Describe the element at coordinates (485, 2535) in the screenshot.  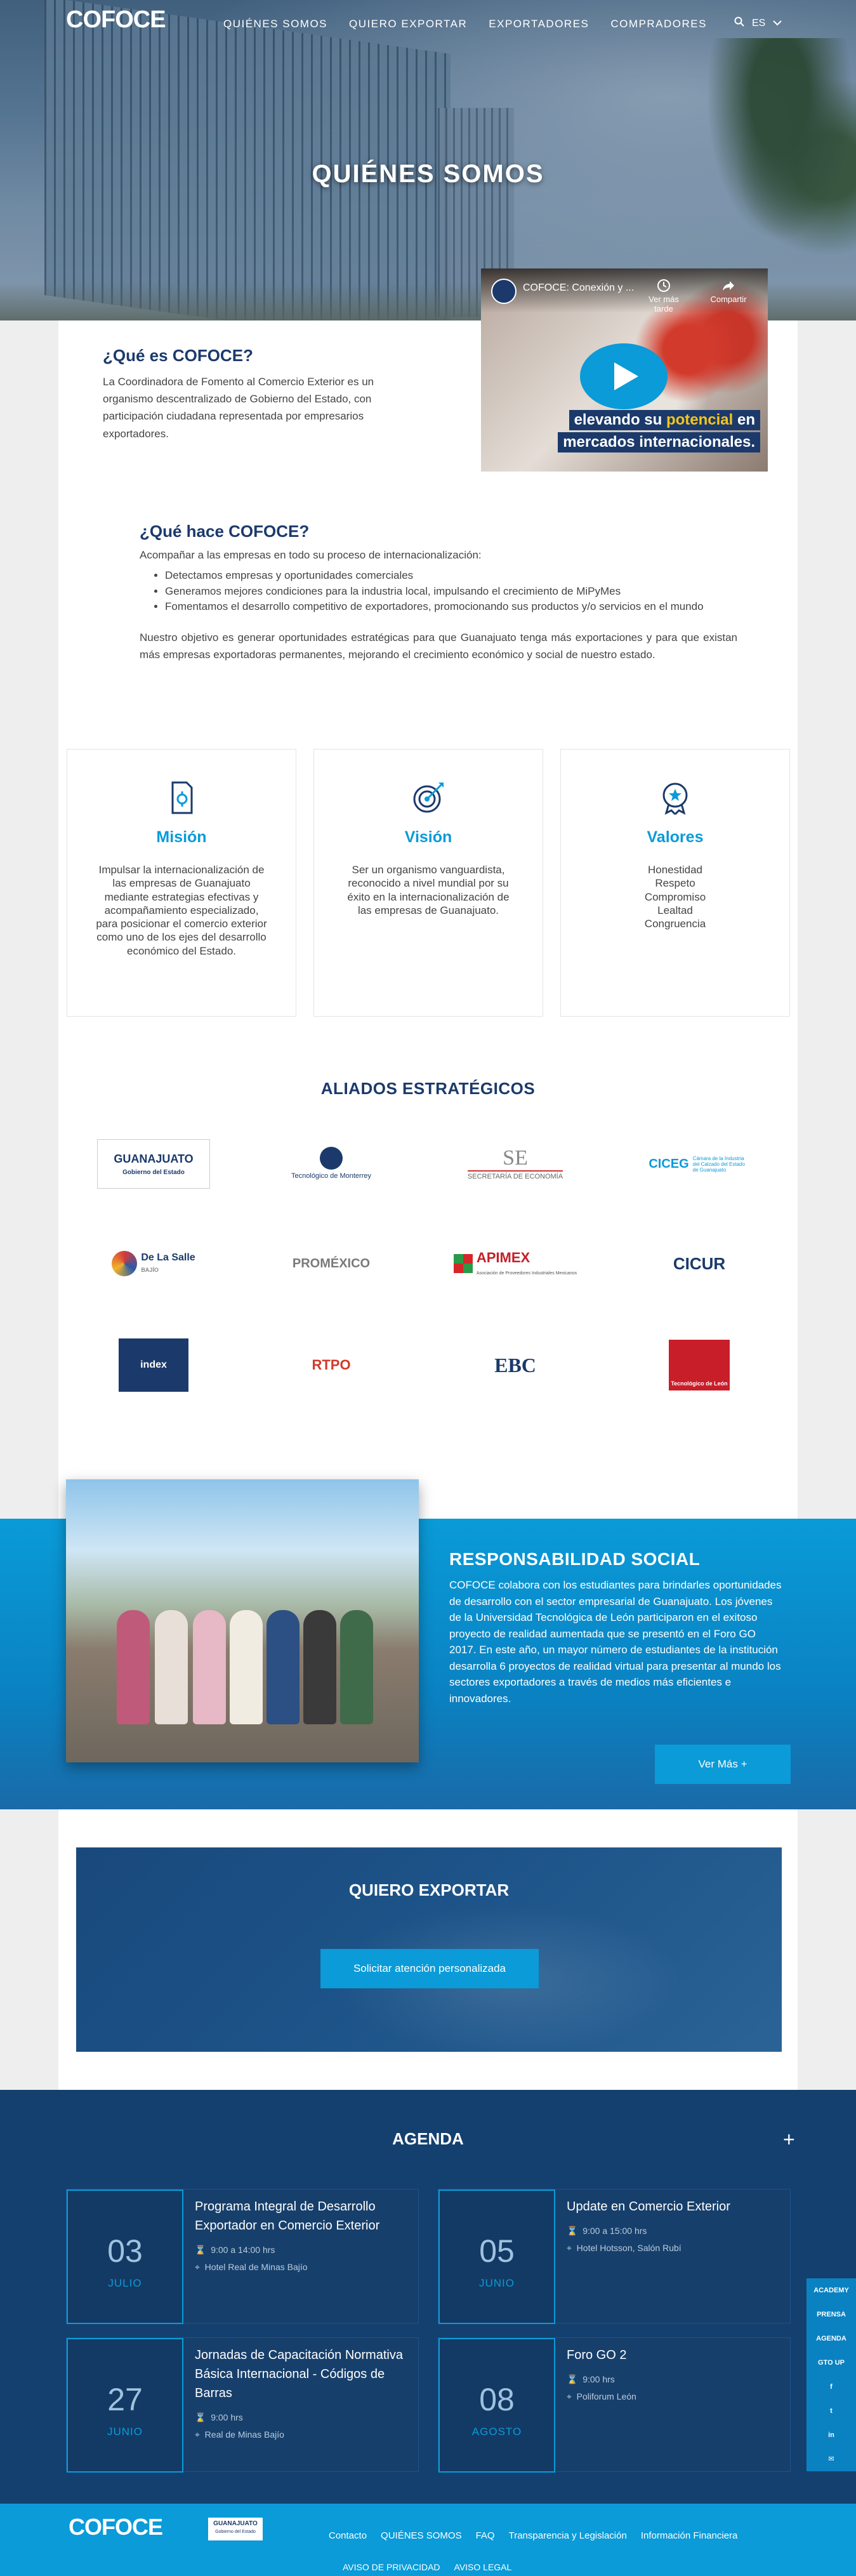
I see `footer-link-faq: FAQ` at that location.